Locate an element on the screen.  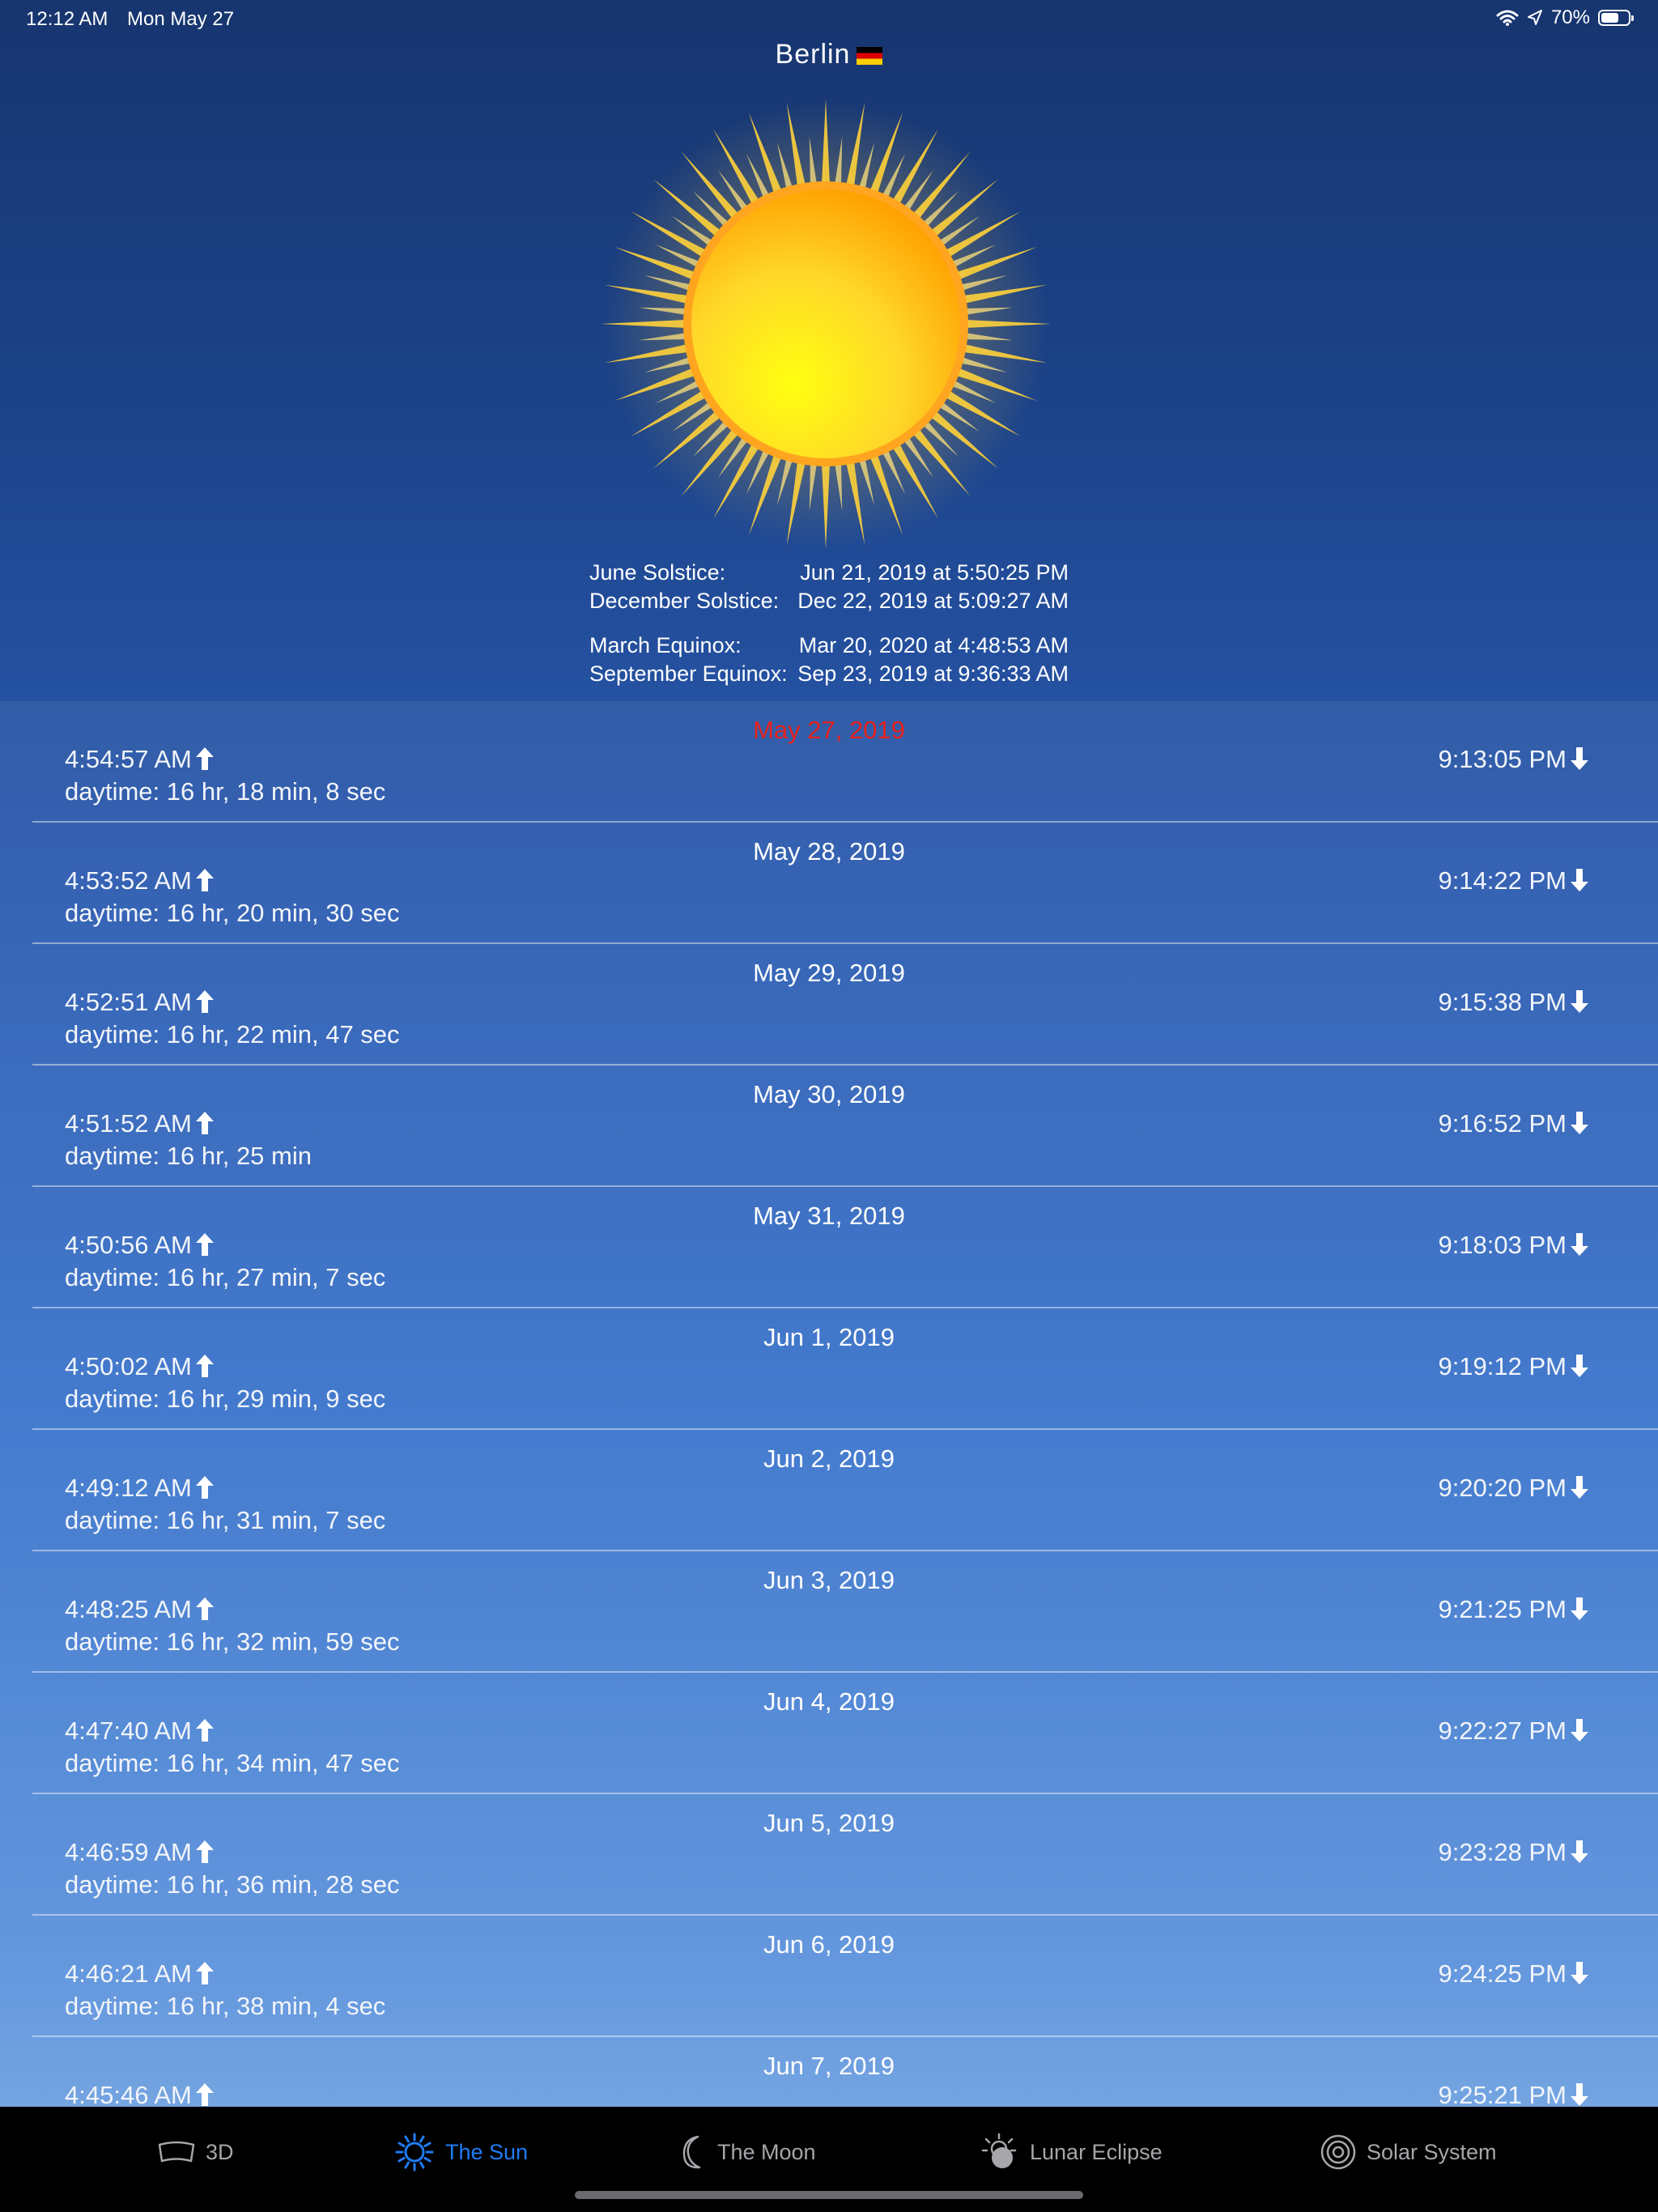
day-date: Jun 5, 2019 is located at coordinates (829, 1823).